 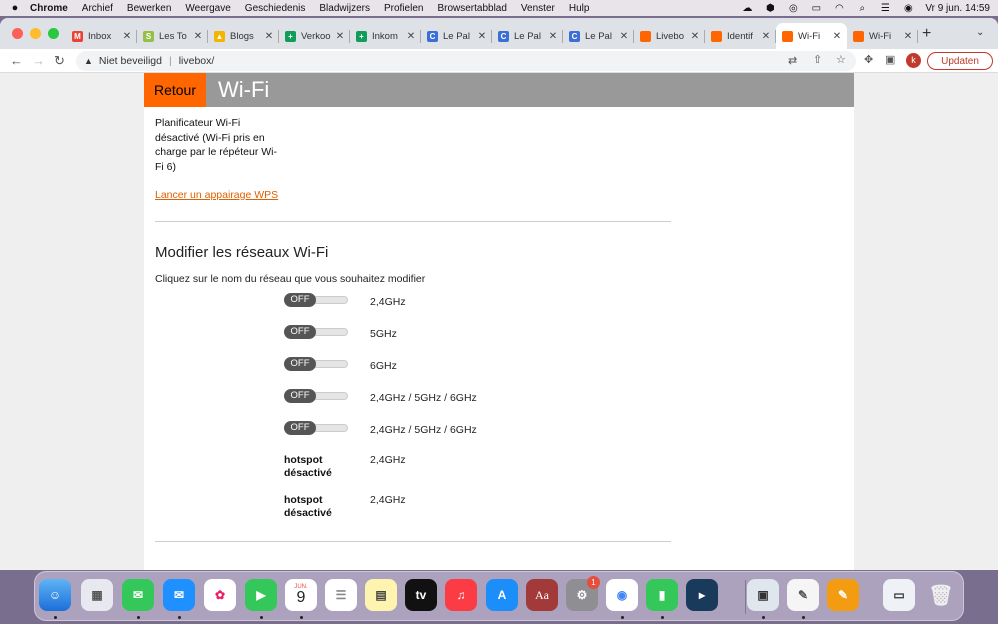 I want to click on apple-tv-icon: tv, so click(x=421, y=595).